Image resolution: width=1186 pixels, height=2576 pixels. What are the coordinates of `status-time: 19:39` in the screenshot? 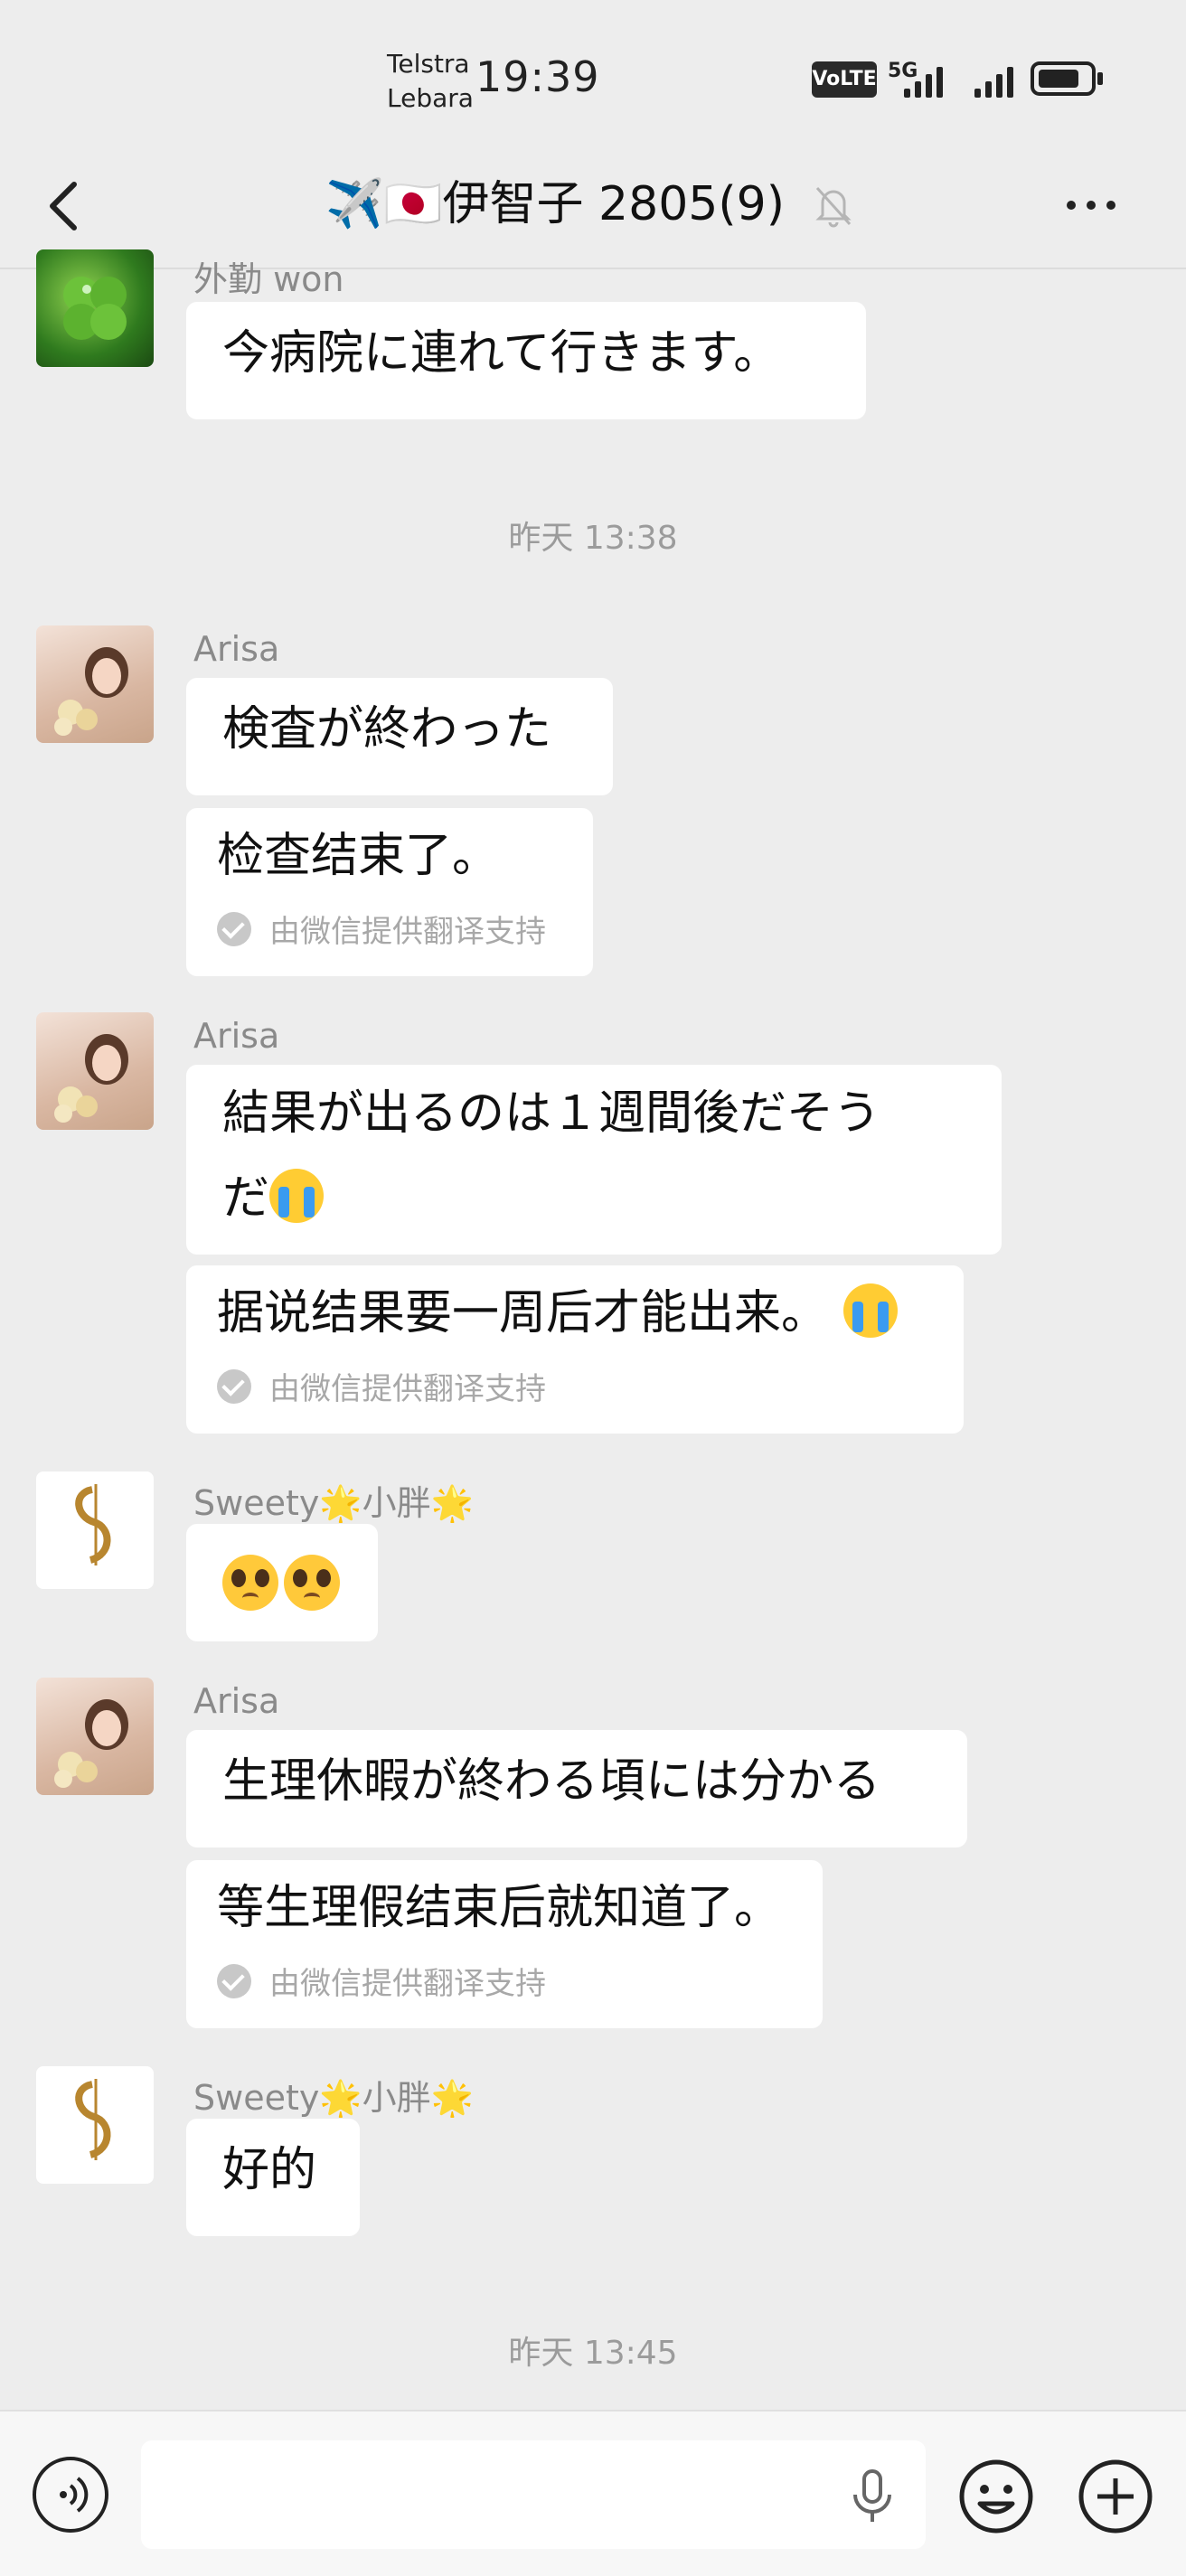 It's located at (537, 76).